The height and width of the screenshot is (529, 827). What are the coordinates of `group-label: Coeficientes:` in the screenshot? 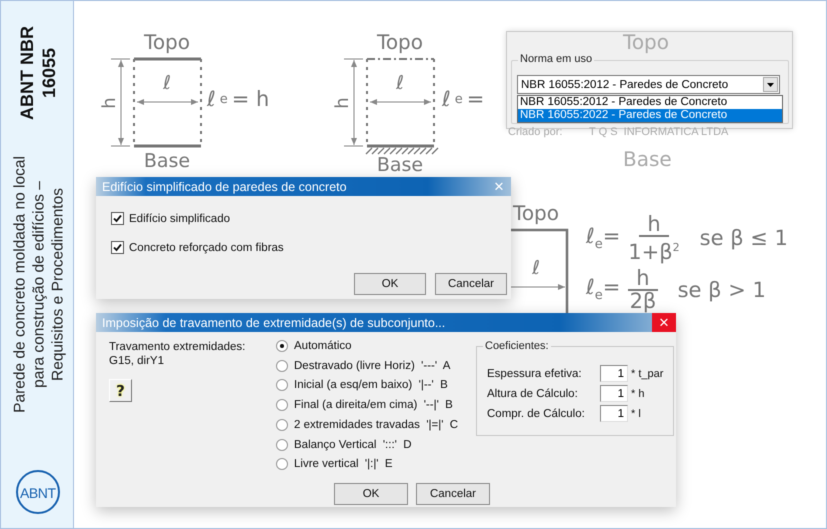 It's located at (517, 346).